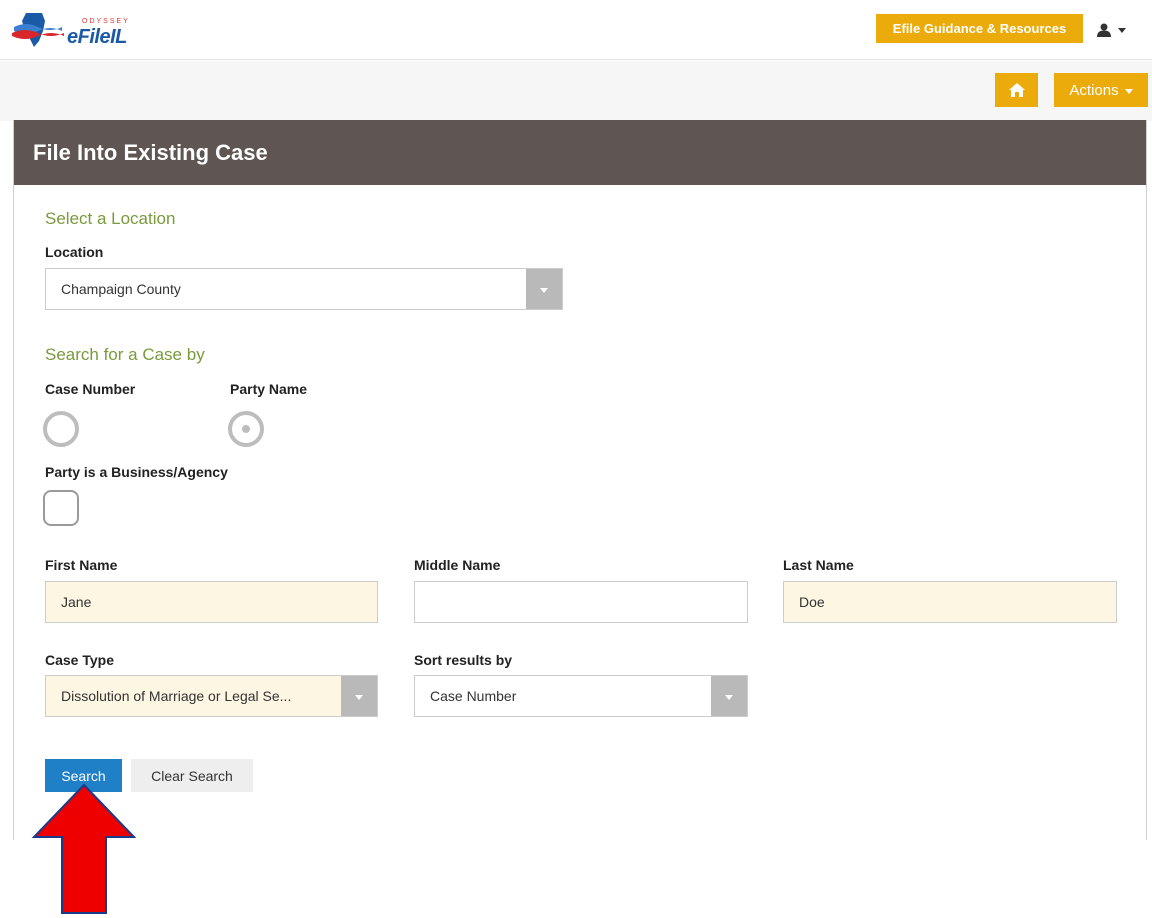 This screenshot has height=918, width=1152. Describe the element at coordinates (106, 21) in the screenshot. I see `logo-subtitle: ODYSSEY` at that location.